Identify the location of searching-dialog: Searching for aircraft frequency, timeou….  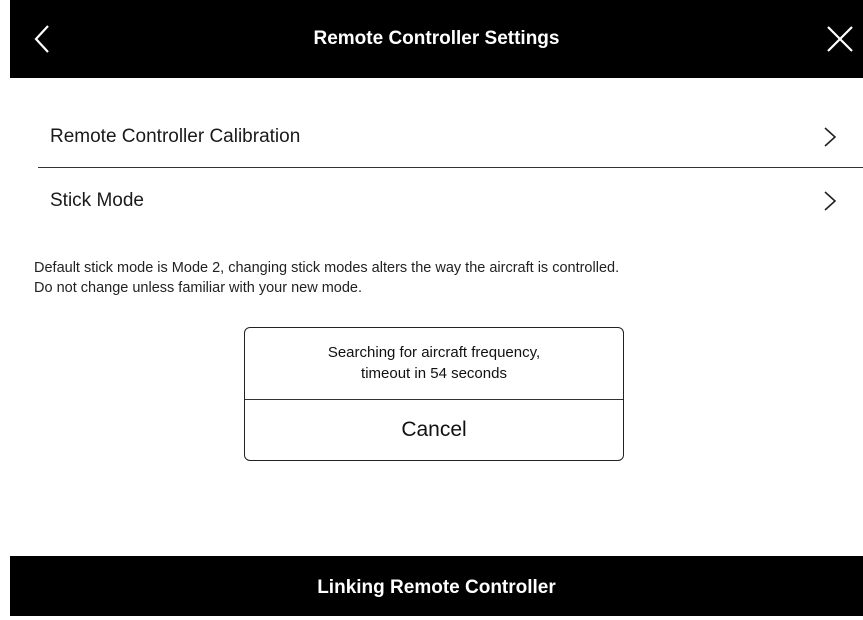
(434, 394).